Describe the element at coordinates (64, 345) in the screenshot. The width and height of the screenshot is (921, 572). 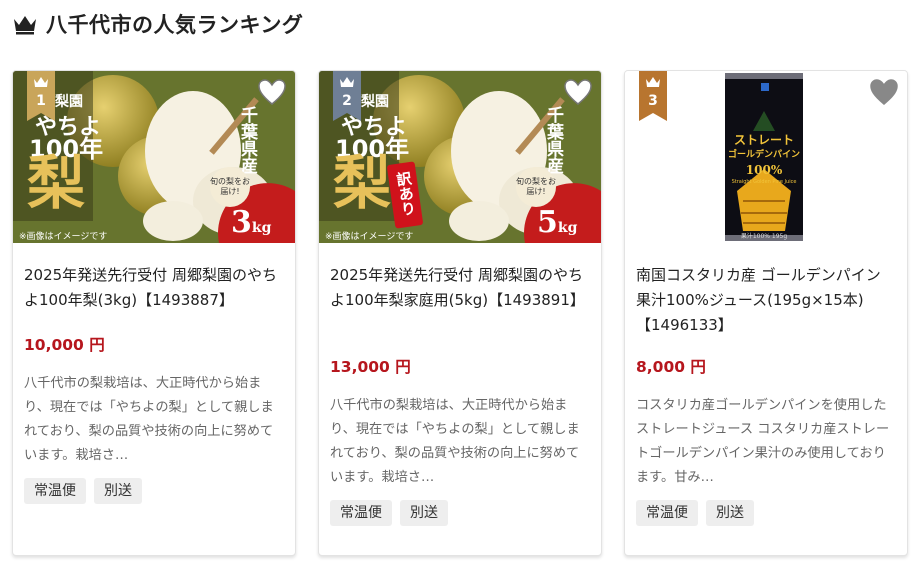
I see `product-price: 10,000 円` at that location.